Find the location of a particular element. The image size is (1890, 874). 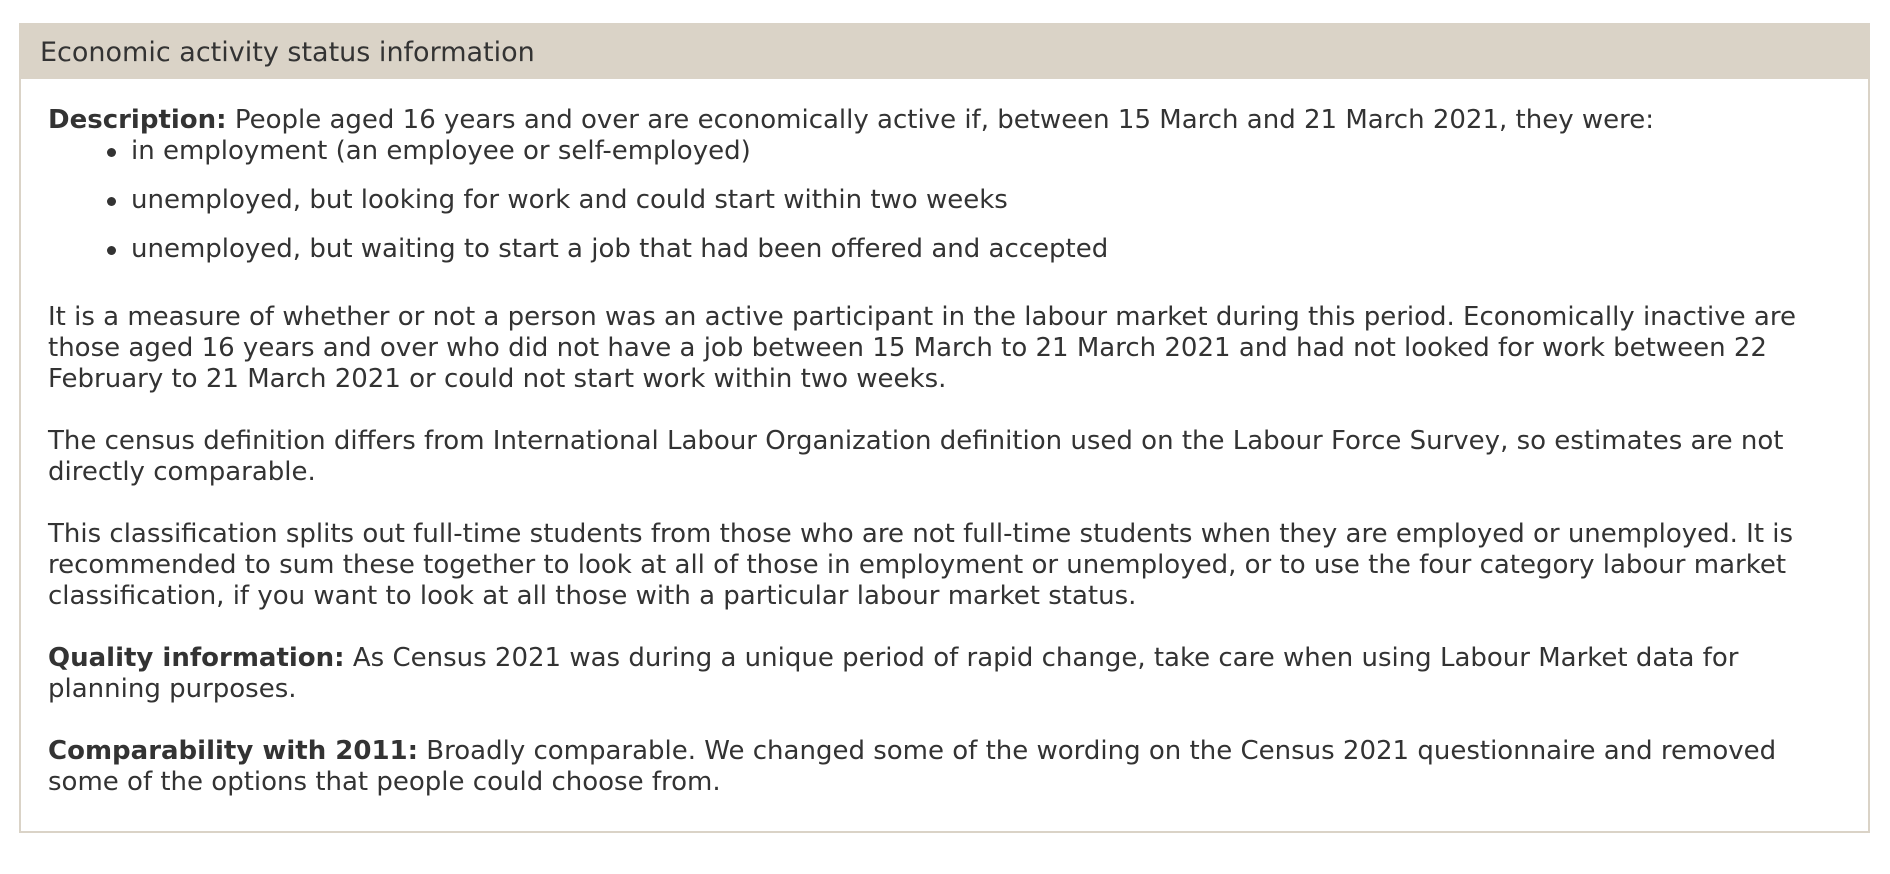

description-label: Description: is located at coordinates (137, 120).